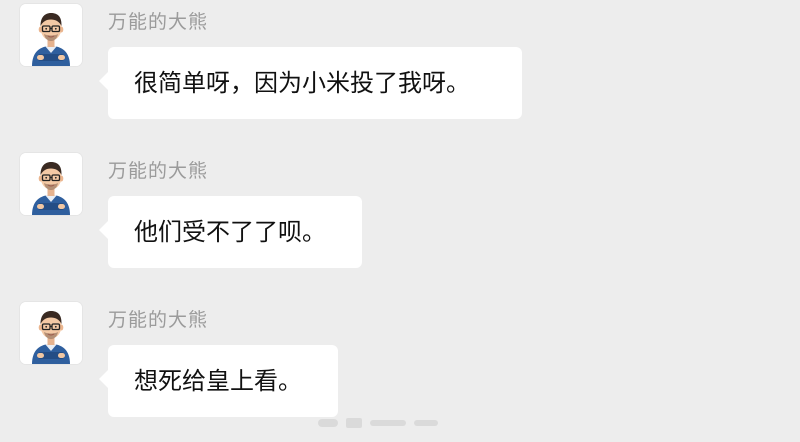 This screenshot has height=442, width=800. I want to click on message-bubble: 很简单呀，因为小米投了我呀。, so click(310, 83).